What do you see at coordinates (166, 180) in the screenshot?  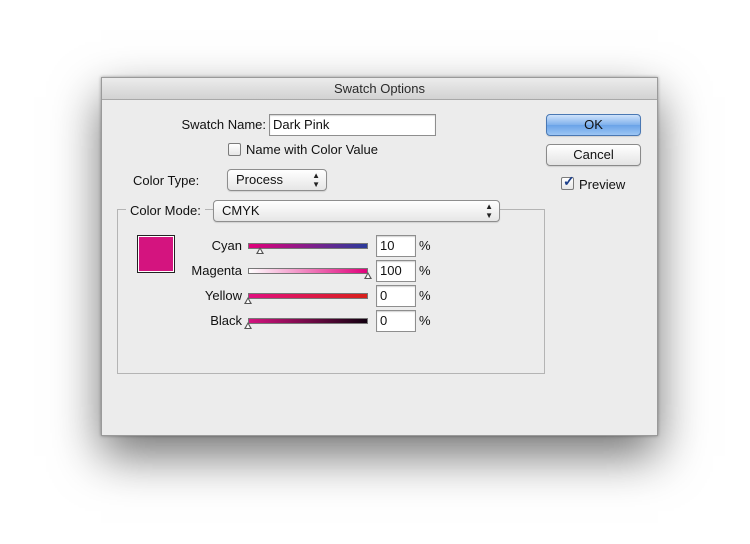 I see `color-type-label: Color Type:` at bounding box center [166, 180].